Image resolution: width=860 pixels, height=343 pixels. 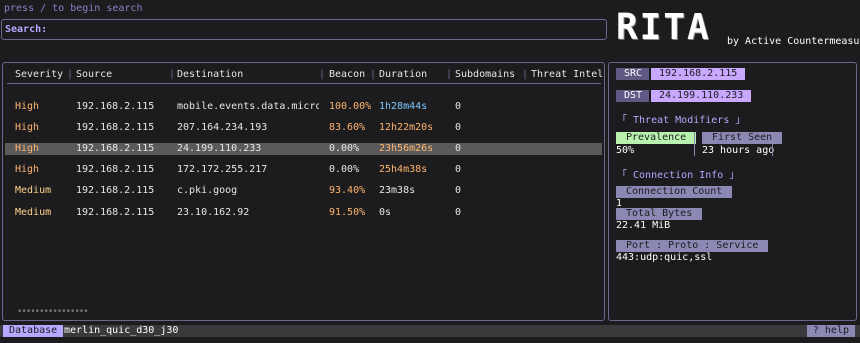 What do you see at coordinates (26, 29) in the screenshot?
I see `search-label: Search:` at bounding box center [26, 29].